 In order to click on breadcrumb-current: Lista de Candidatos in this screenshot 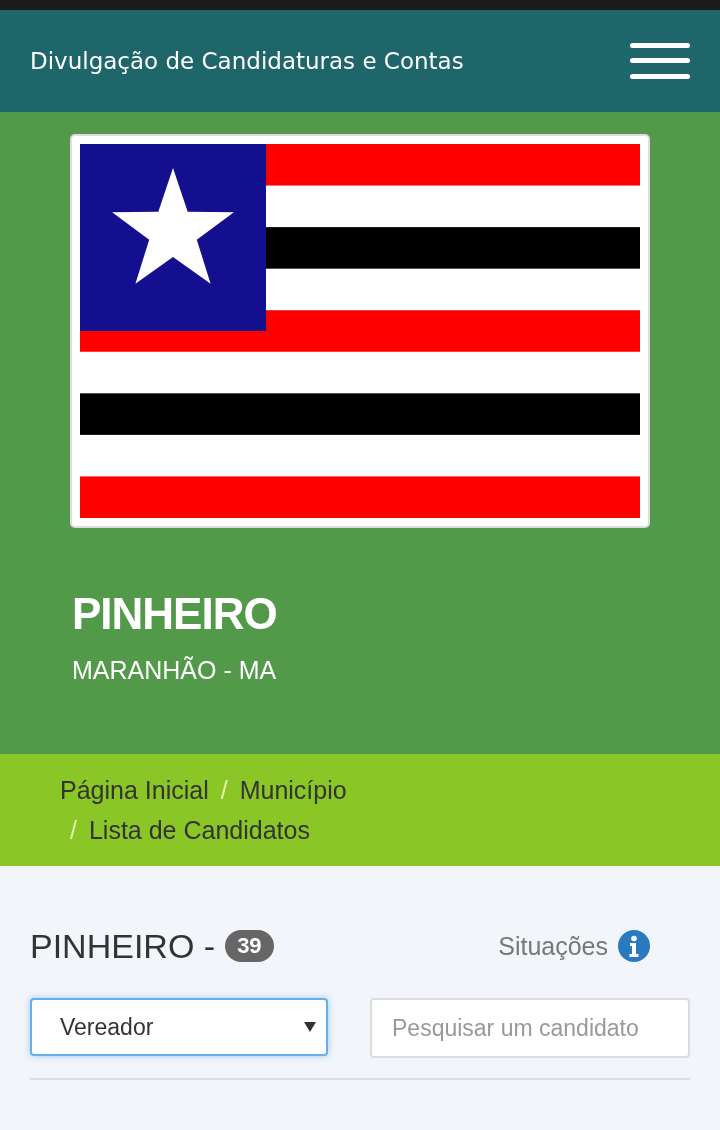, I will do `click(199, 830)`.